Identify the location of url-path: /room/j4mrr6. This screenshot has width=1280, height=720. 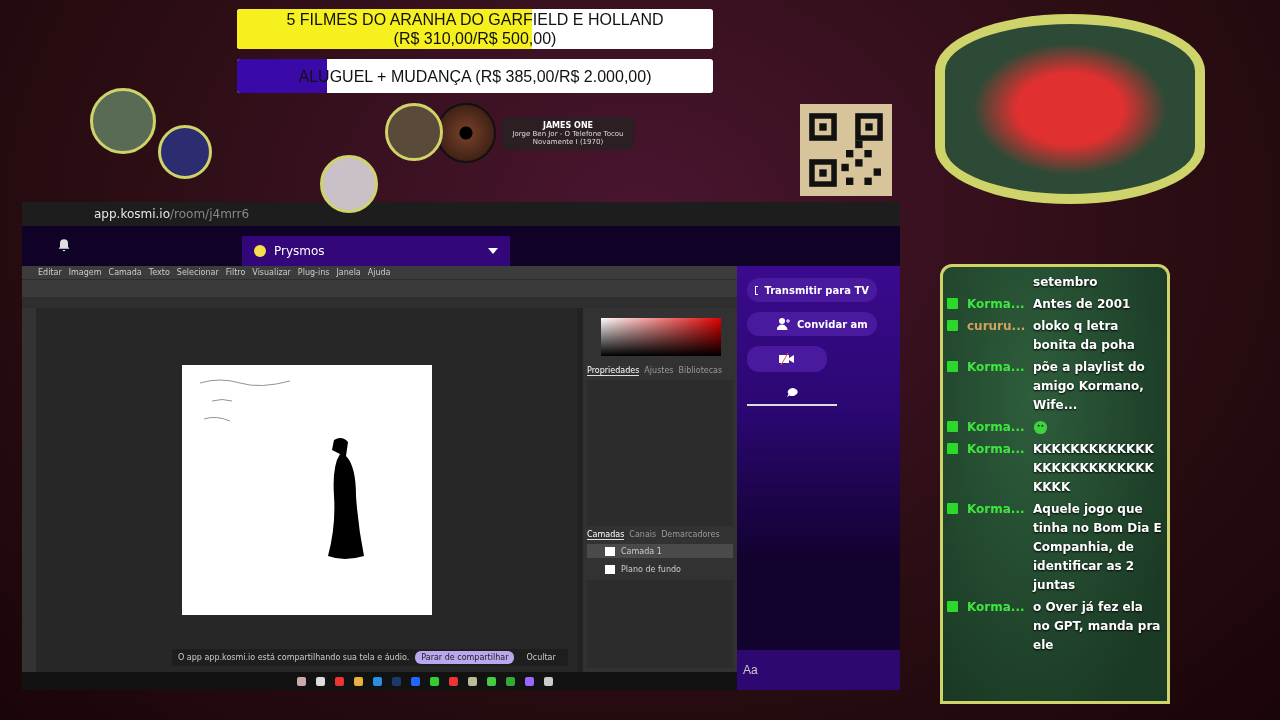
(210, 214).